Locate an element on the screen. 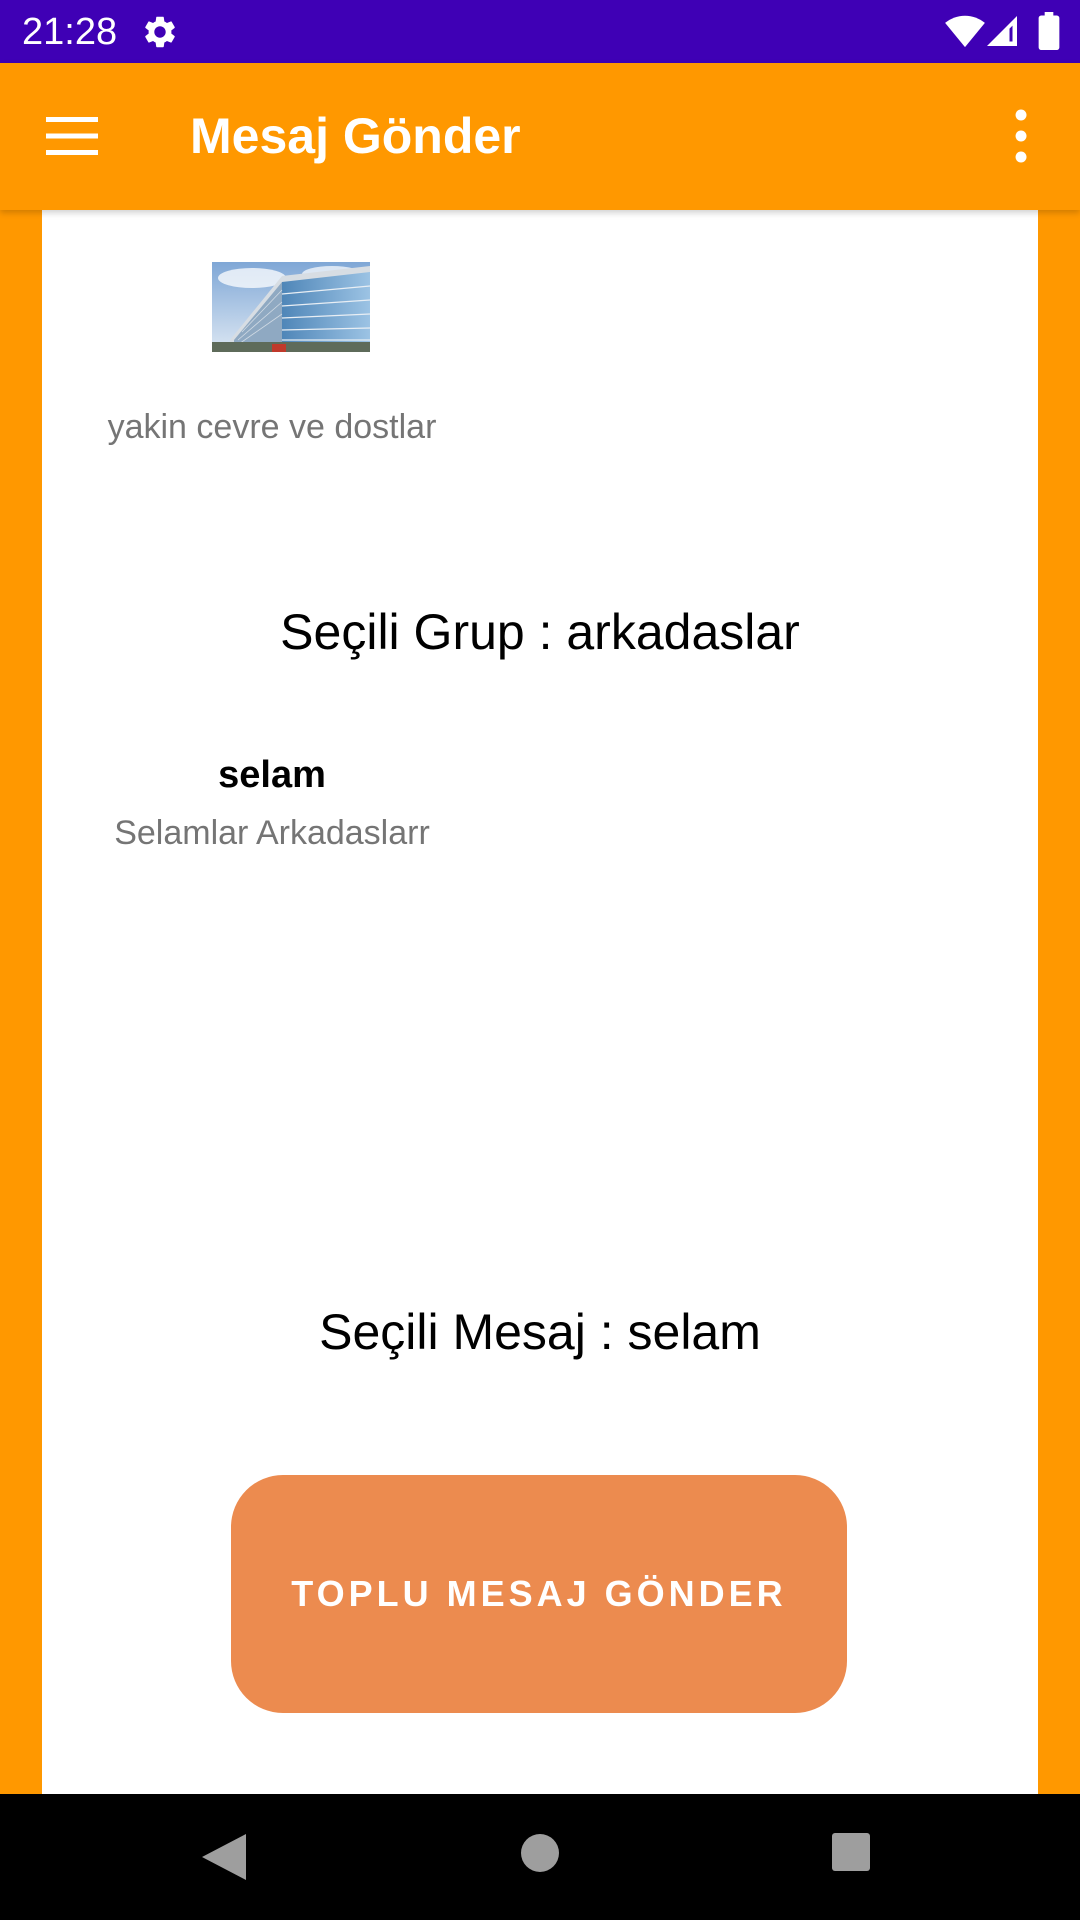  menu-icon is located at coordinates (72, 136).